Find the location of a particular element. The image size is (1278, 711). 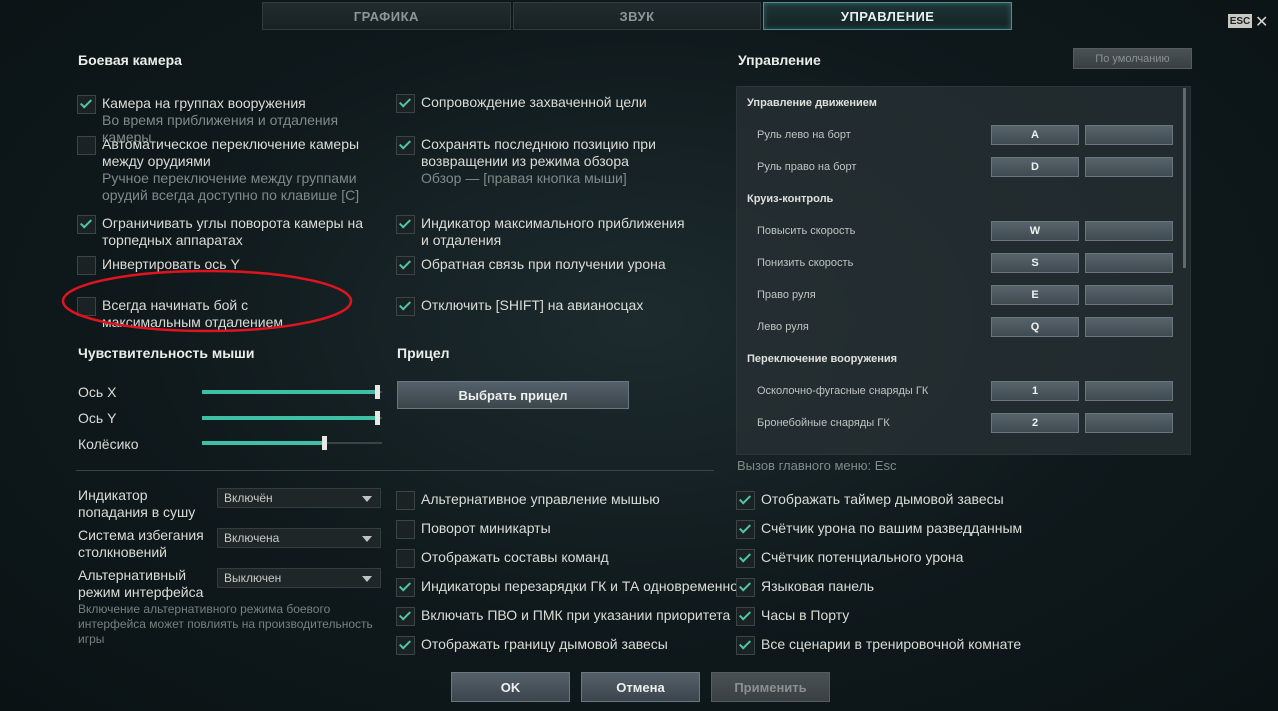

dropdown-label-land-hit: Индикатор попадания в сушу is located at coordinates (137, 503).